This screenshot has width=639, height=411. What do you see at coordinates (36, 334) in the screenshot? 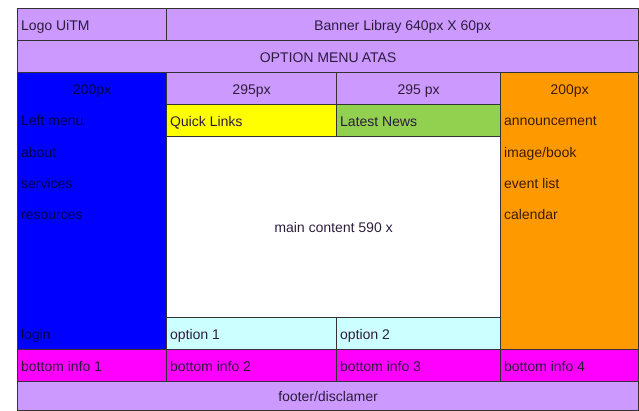
I see `login-label: login` at bounding box center [36, 334].